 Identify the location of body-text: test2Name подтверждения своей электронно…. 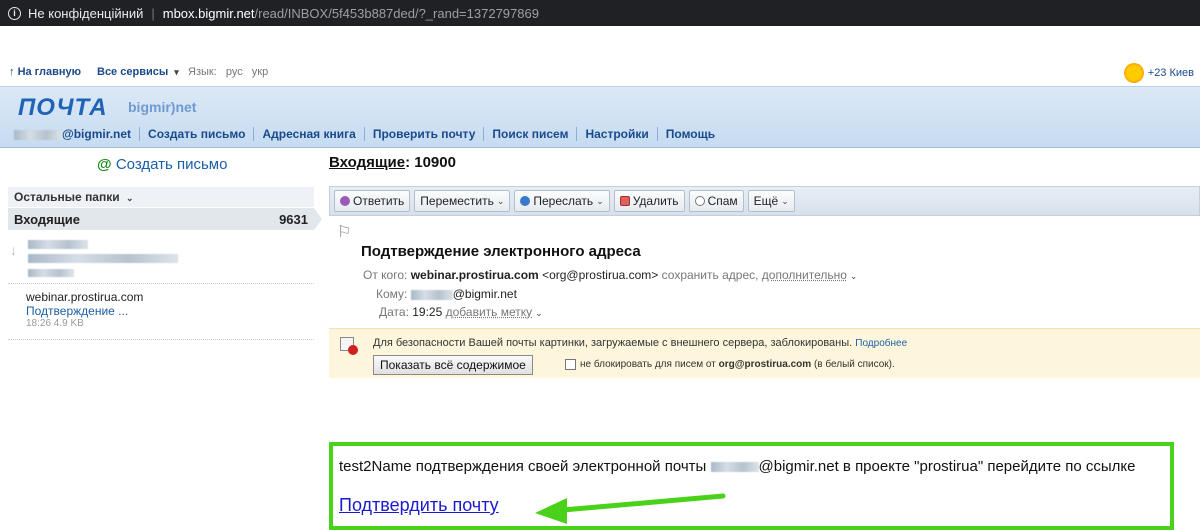
(737, 466).